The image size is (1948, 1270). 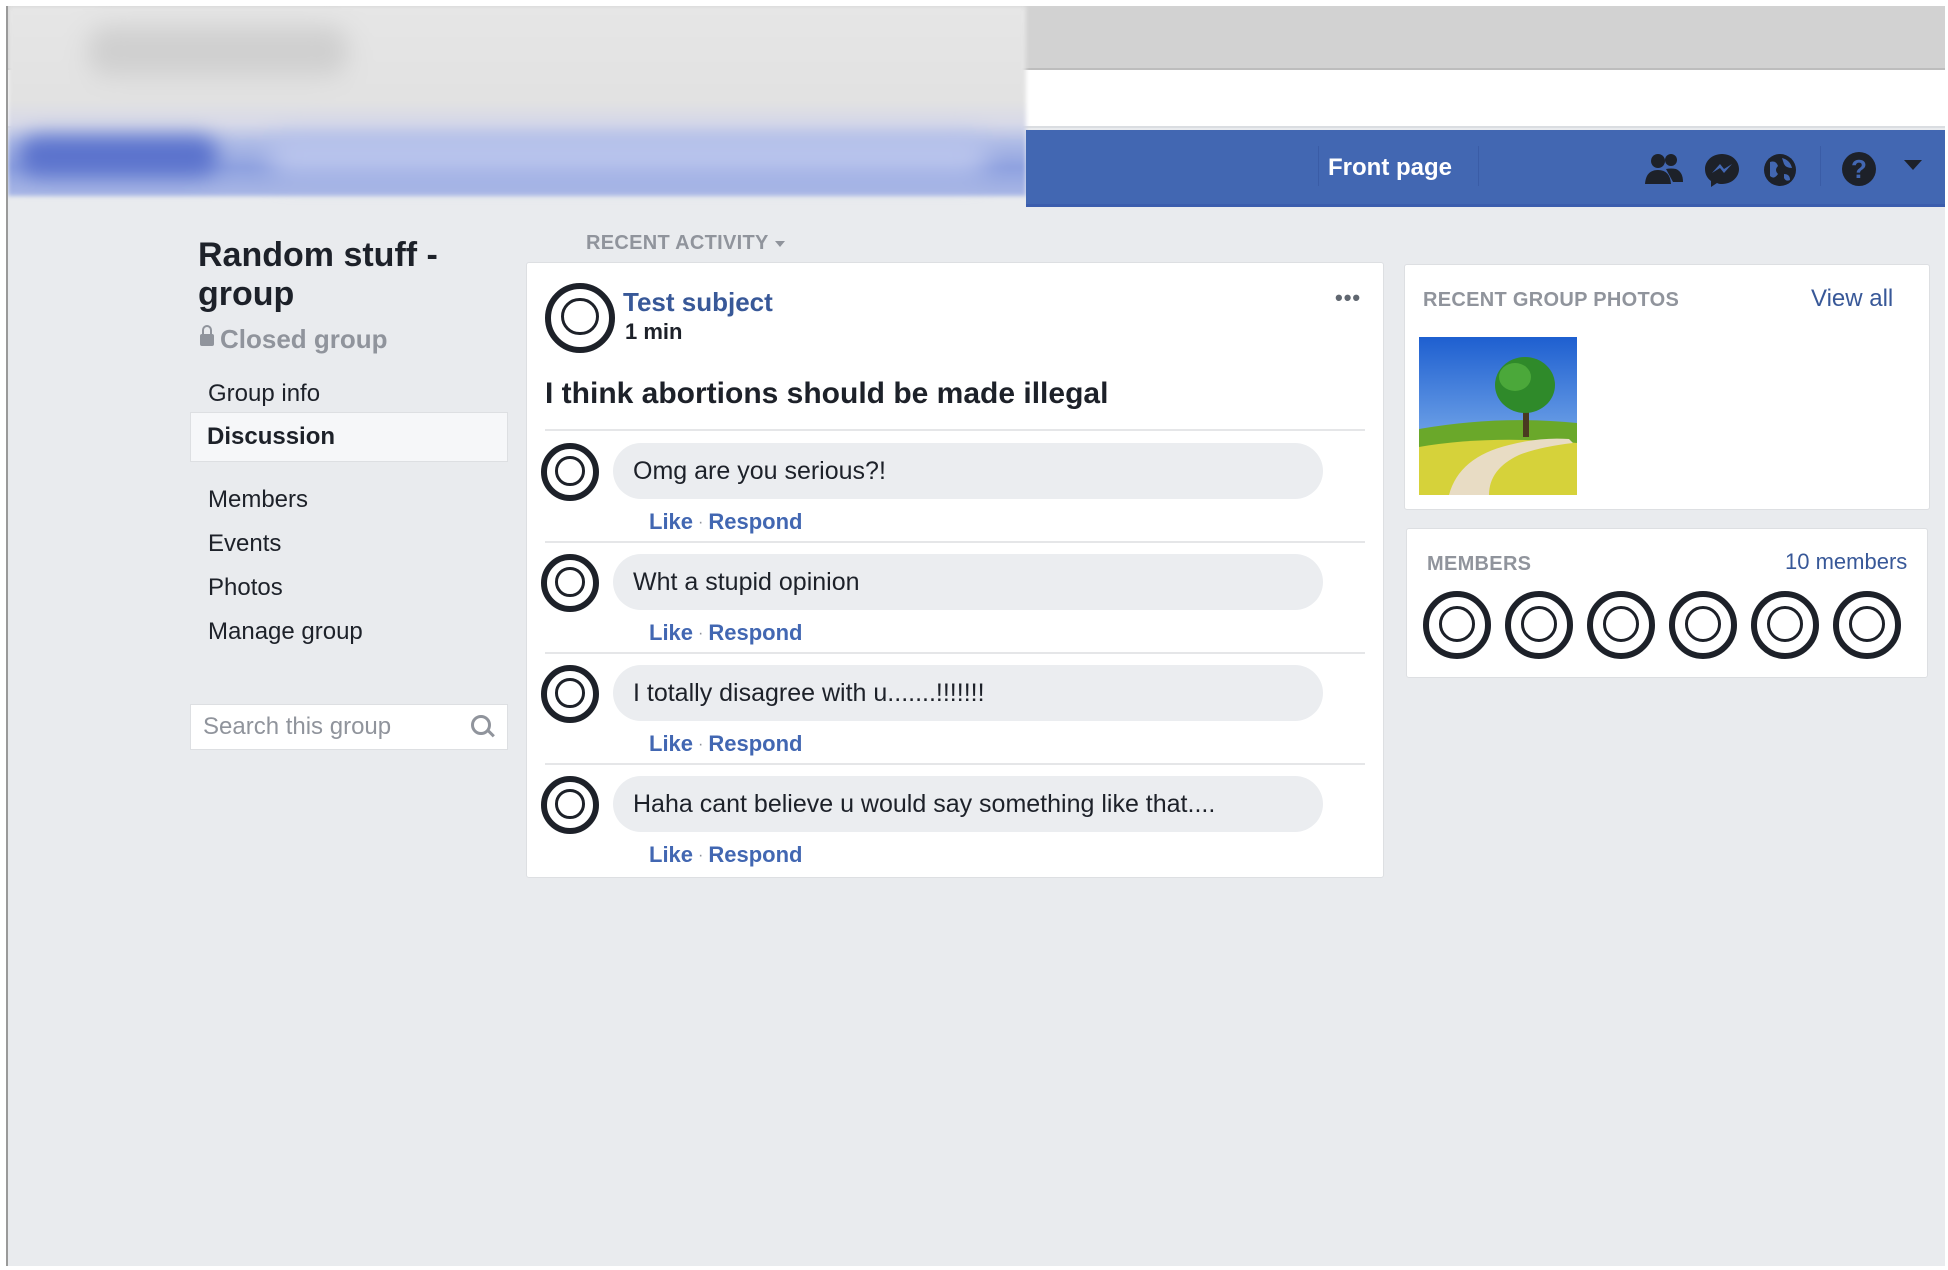 What do you see at coordinates (304, 339) in the screenshot?
I see `group-privacy-label: Closed group` at bounding box center [304, 339].